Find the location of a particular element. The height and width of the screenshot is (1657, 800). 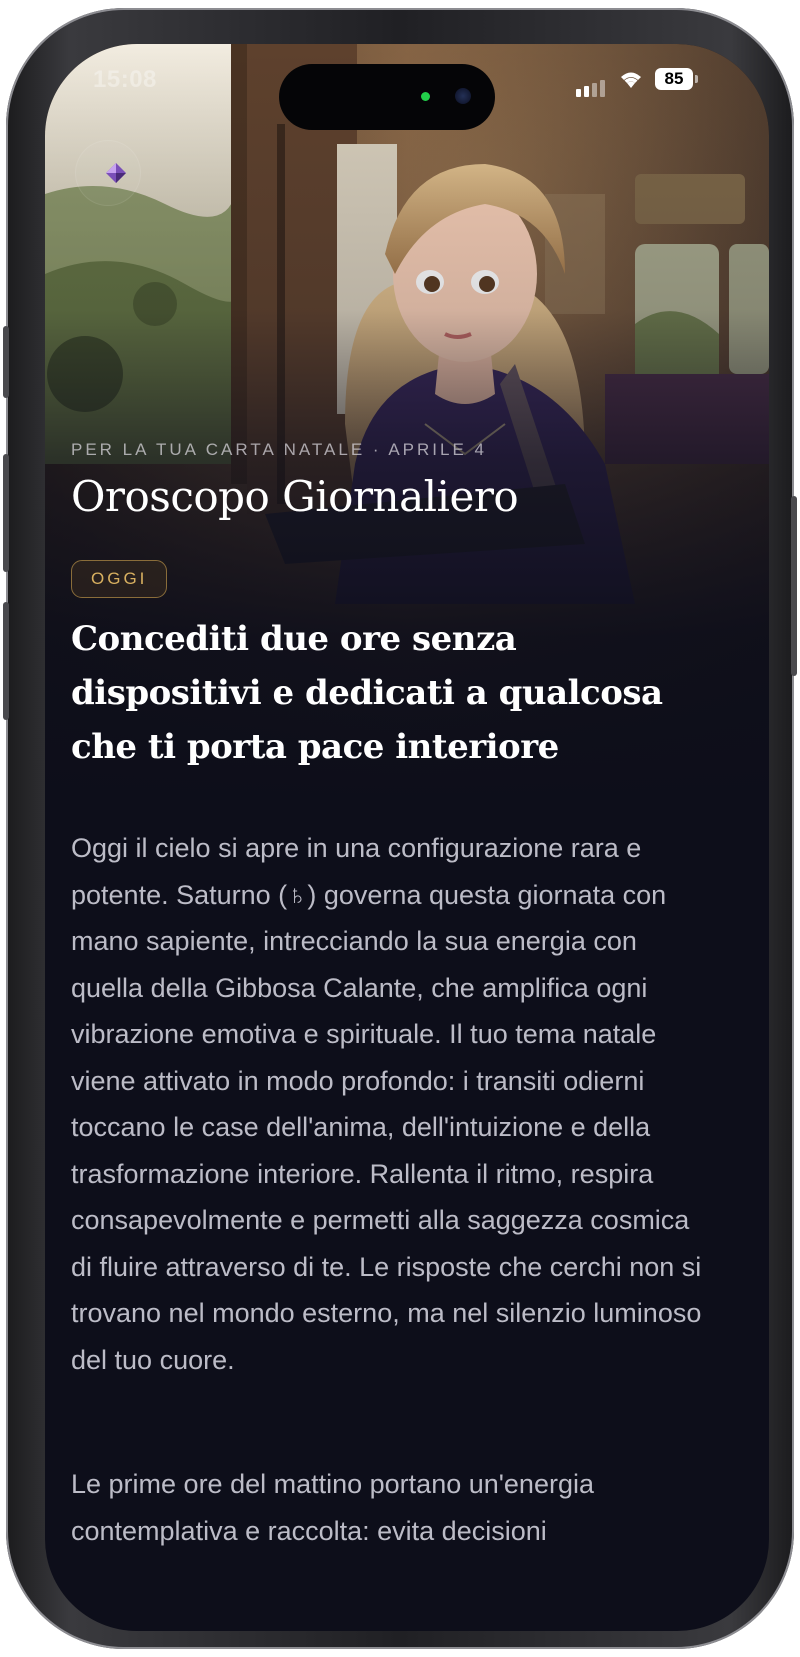

battery-icon: 85 is located at coordinates (674, 79).